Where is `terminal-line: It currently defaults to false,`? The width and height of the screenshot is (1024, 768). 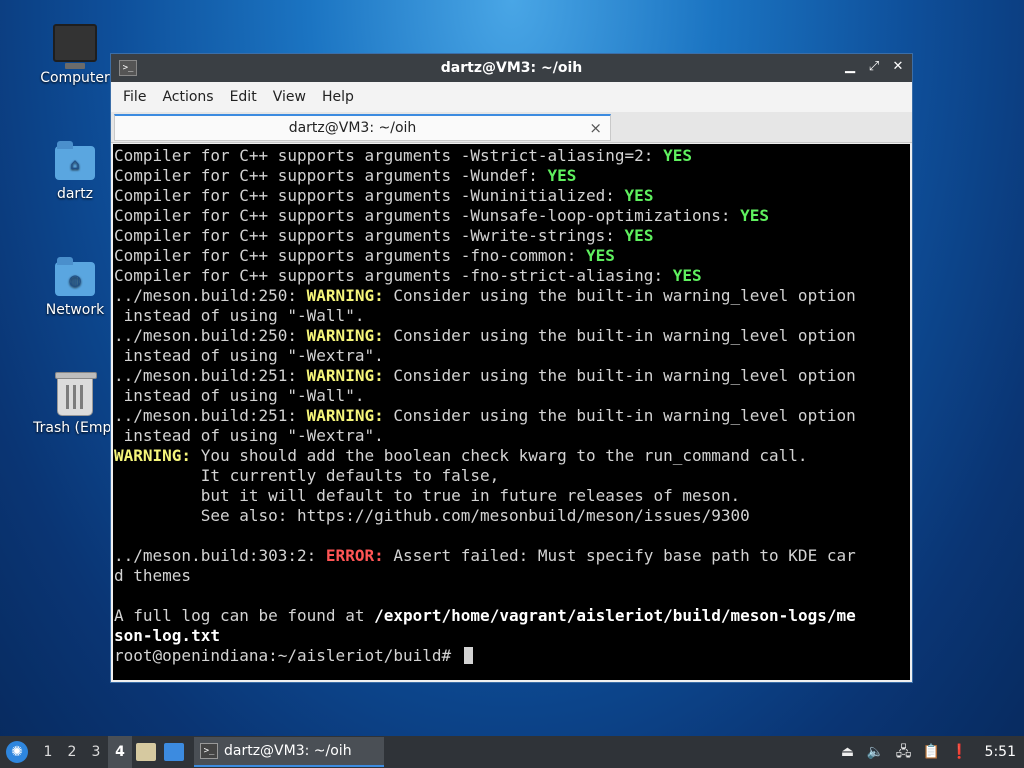
terminal-line: It currently defaults to false, is located at coordinates (512, 476).